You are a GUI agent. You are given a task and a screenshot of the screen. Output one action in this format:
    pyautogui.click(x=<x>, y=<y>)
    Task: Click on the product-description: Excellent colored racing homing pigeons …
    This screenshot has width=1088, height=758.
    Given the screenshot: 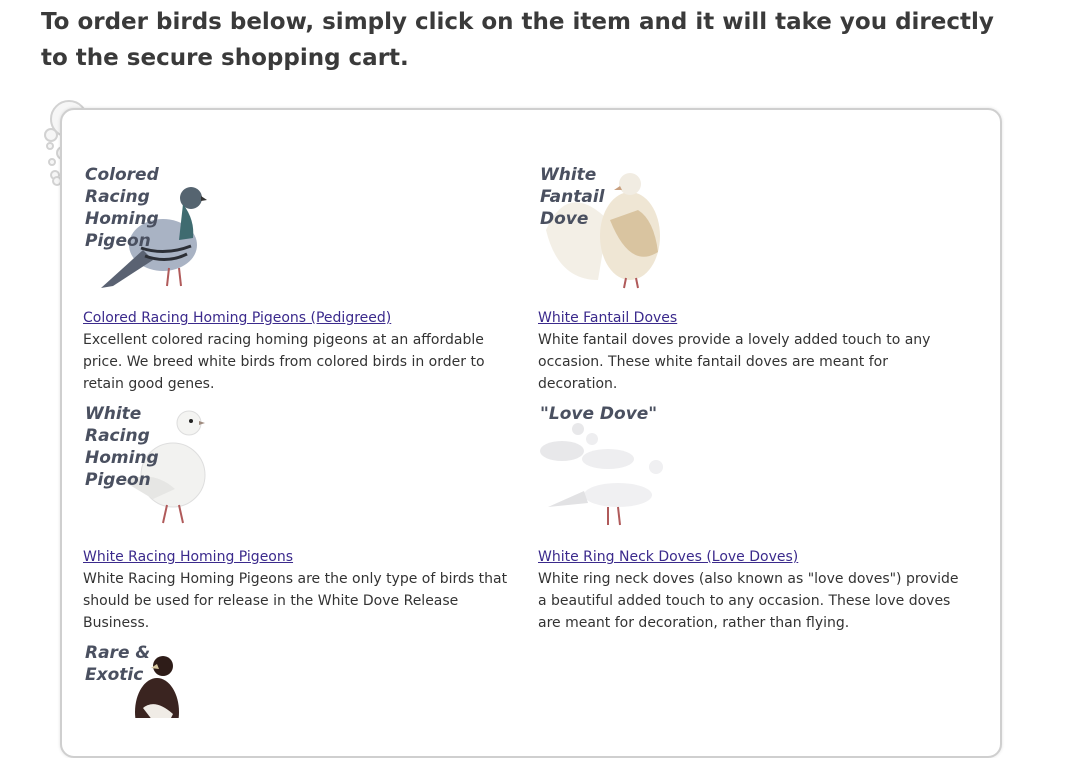 What is the action you would take?
    pyautogui.click(x=284, y=362)
    